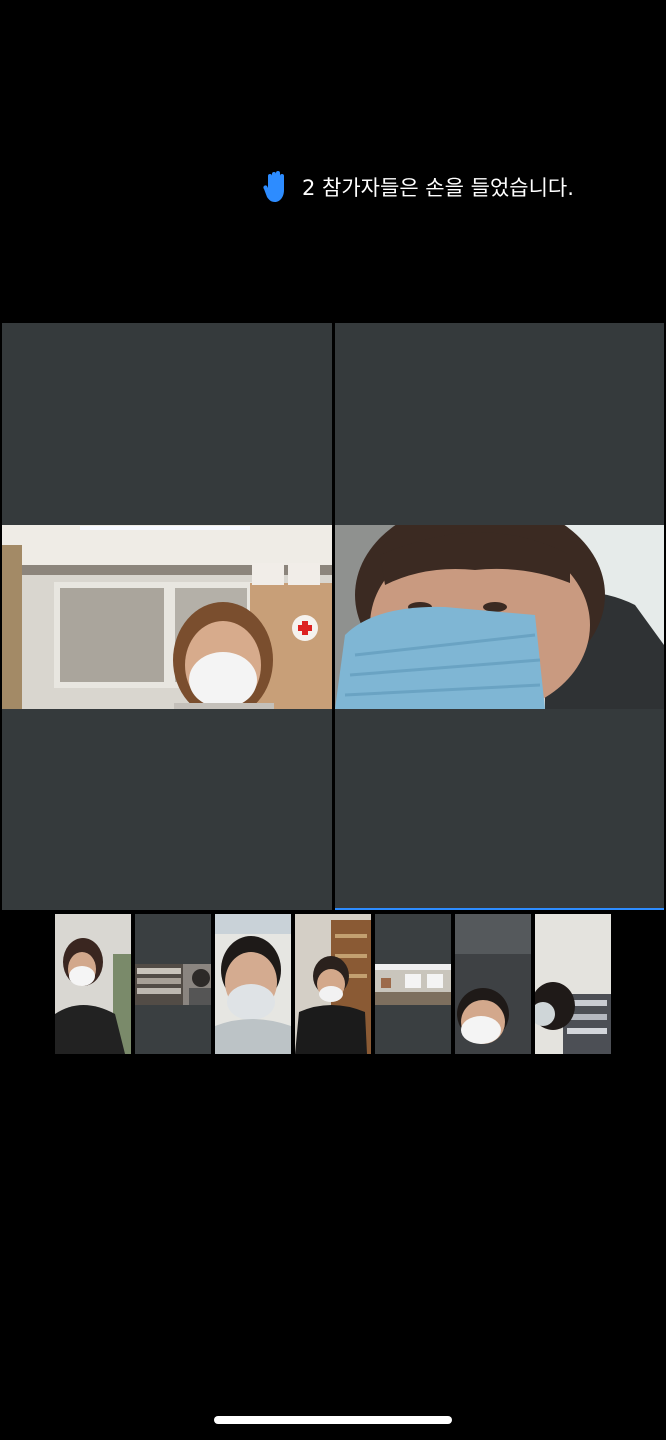 This screenshot has width=666, height=1440. Describe the element at coordinates (438, 188) in the screenshot. I see `notification-text: 2 참가자들은 손을 들었습니다.` at that location.